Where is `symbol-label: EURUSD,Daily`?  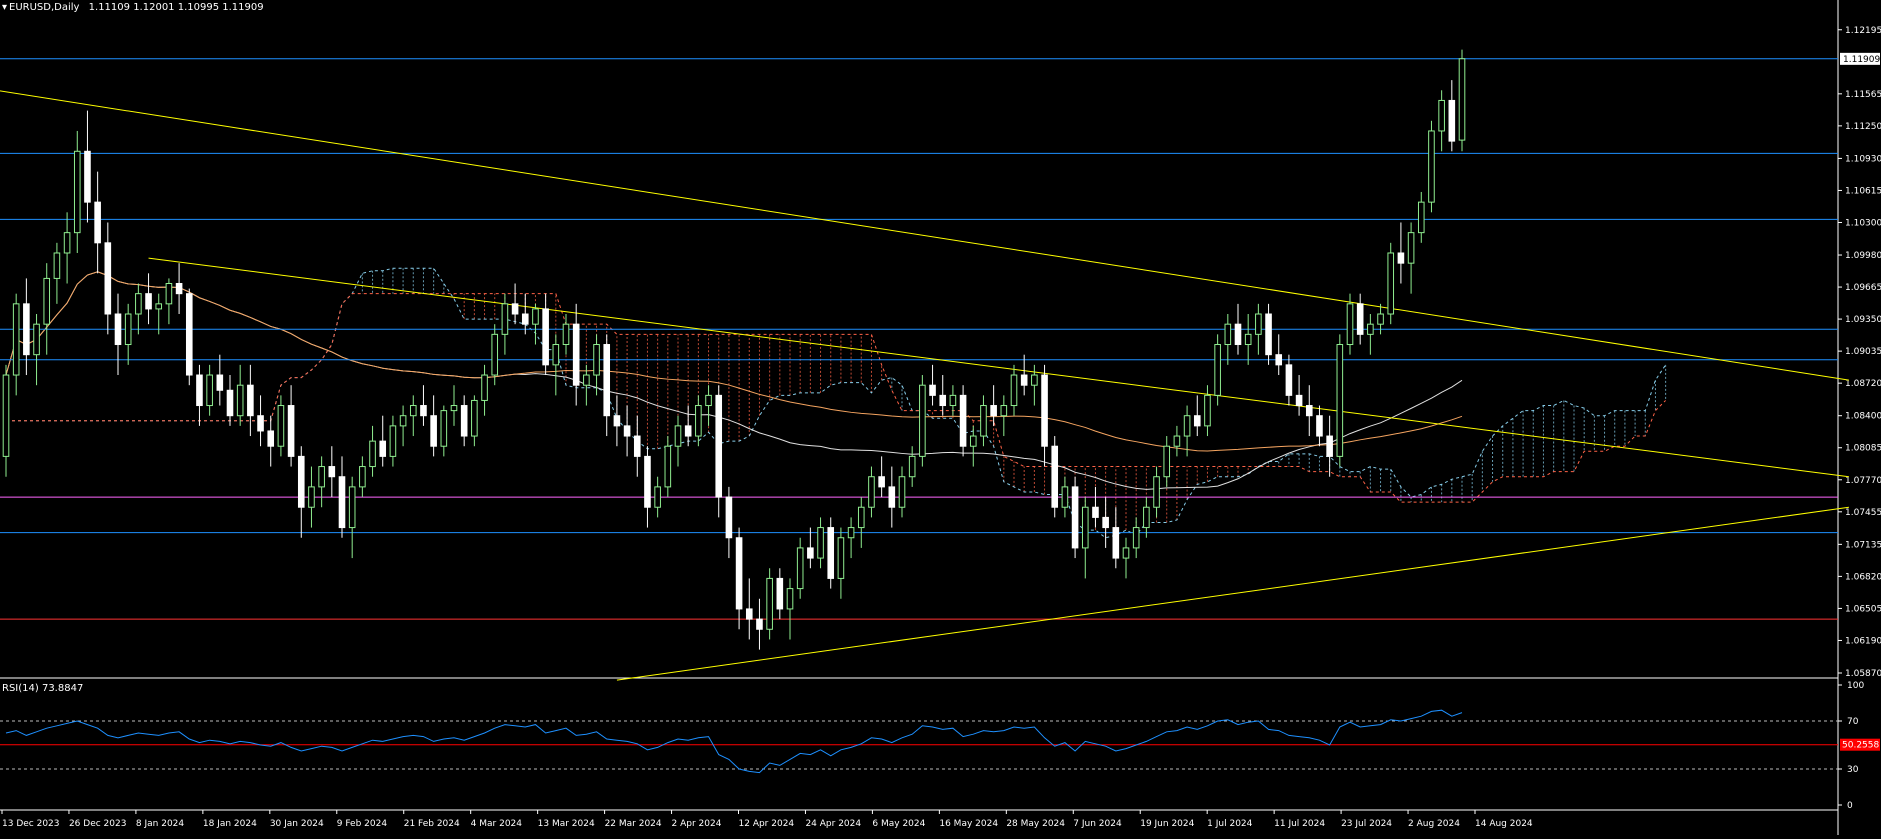 symbol-label: EURUSD,Daily is located at coordinates (44, 7).